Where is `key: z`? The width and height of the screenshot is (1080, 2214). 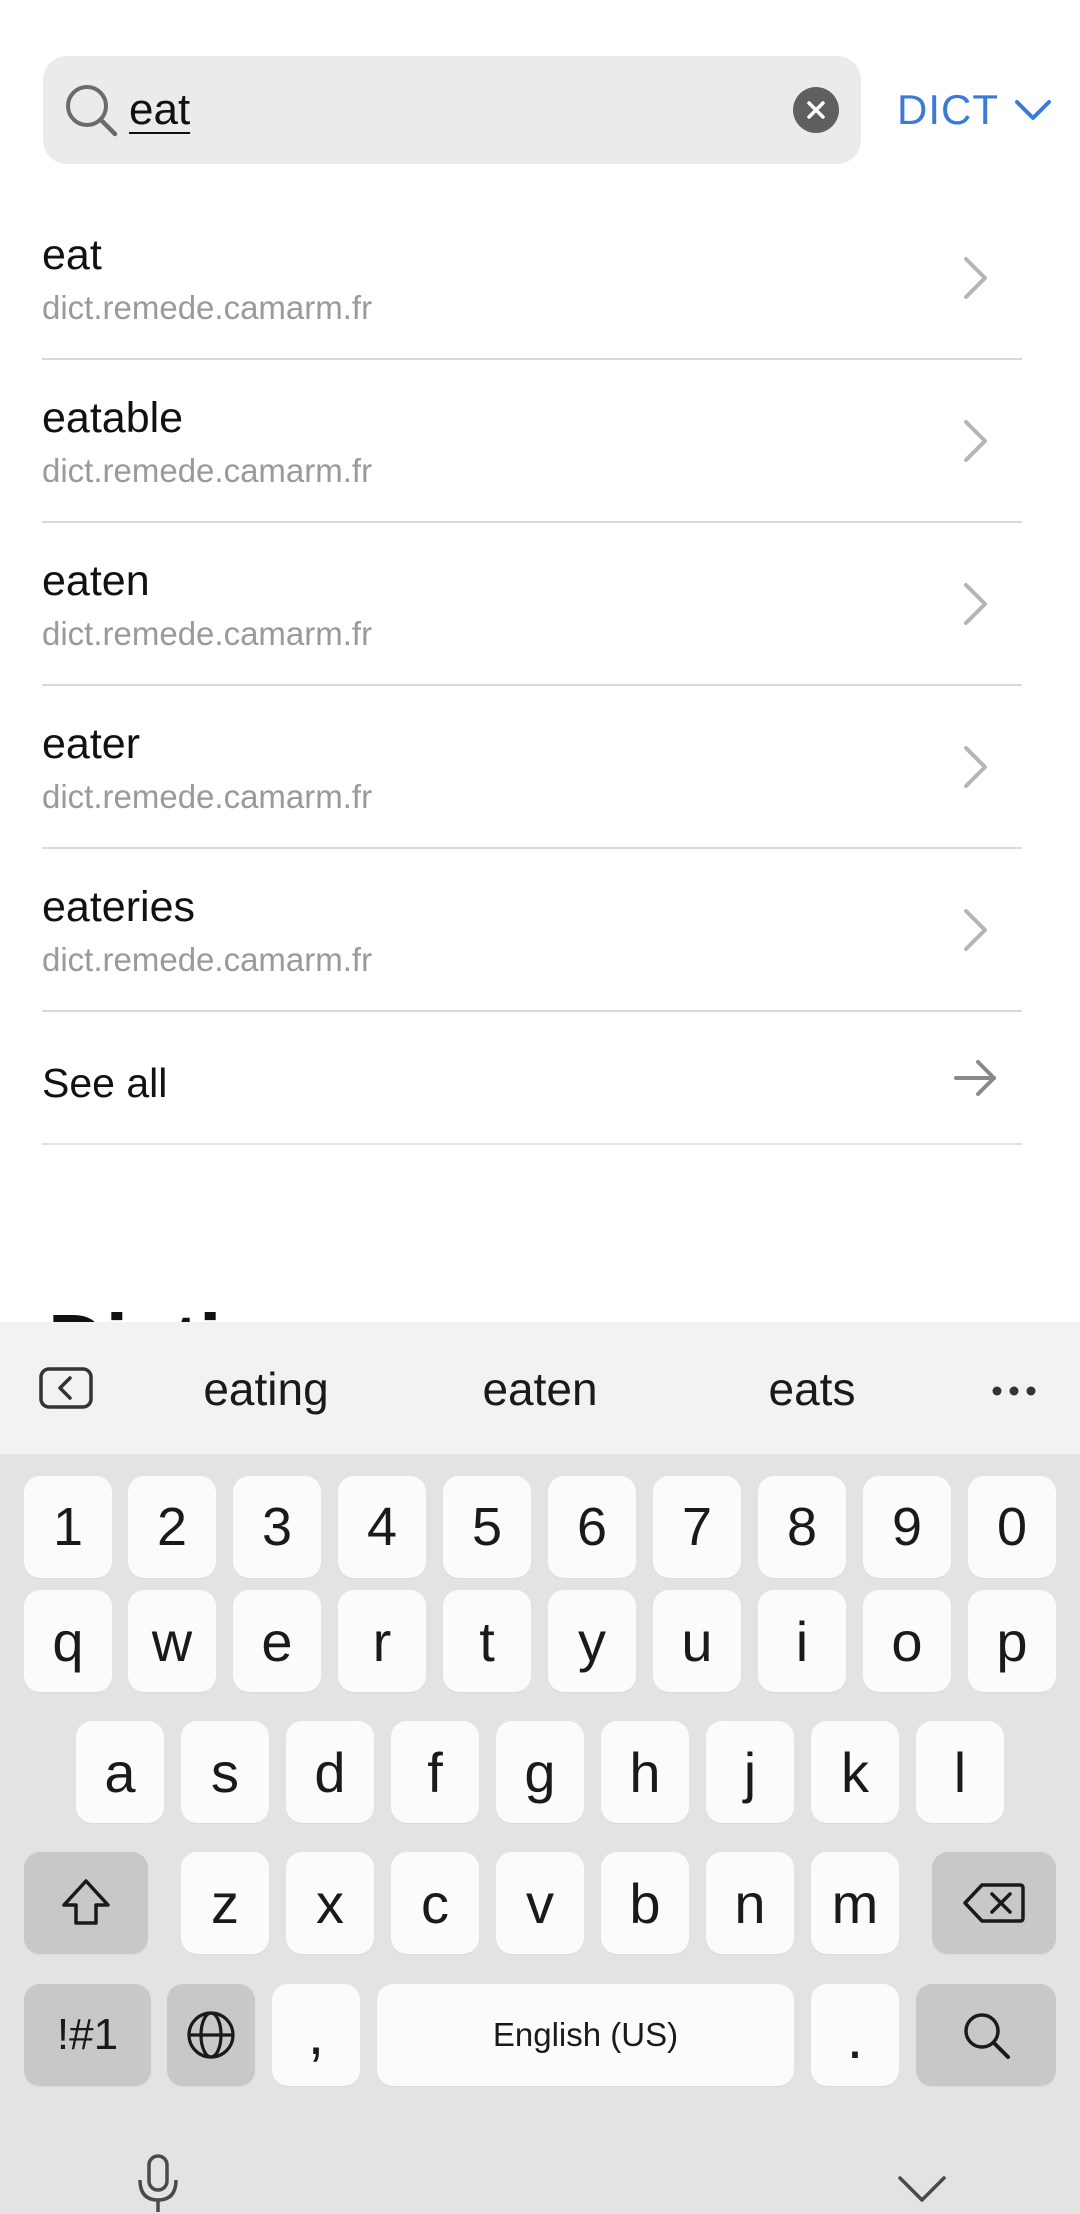
key: z is located at coordinates (225, 1903).